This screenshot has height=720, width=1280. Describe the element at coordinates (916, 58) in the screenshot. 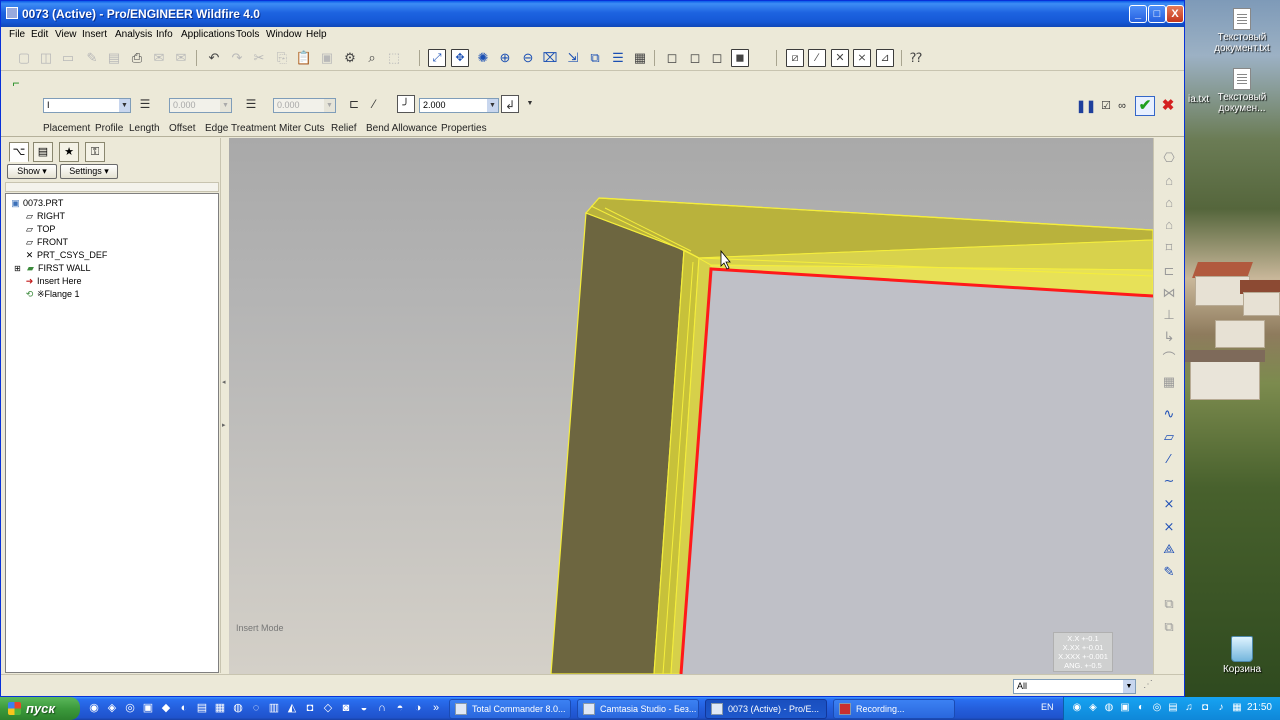

I see `context-help-icon: ⁇` at that location.